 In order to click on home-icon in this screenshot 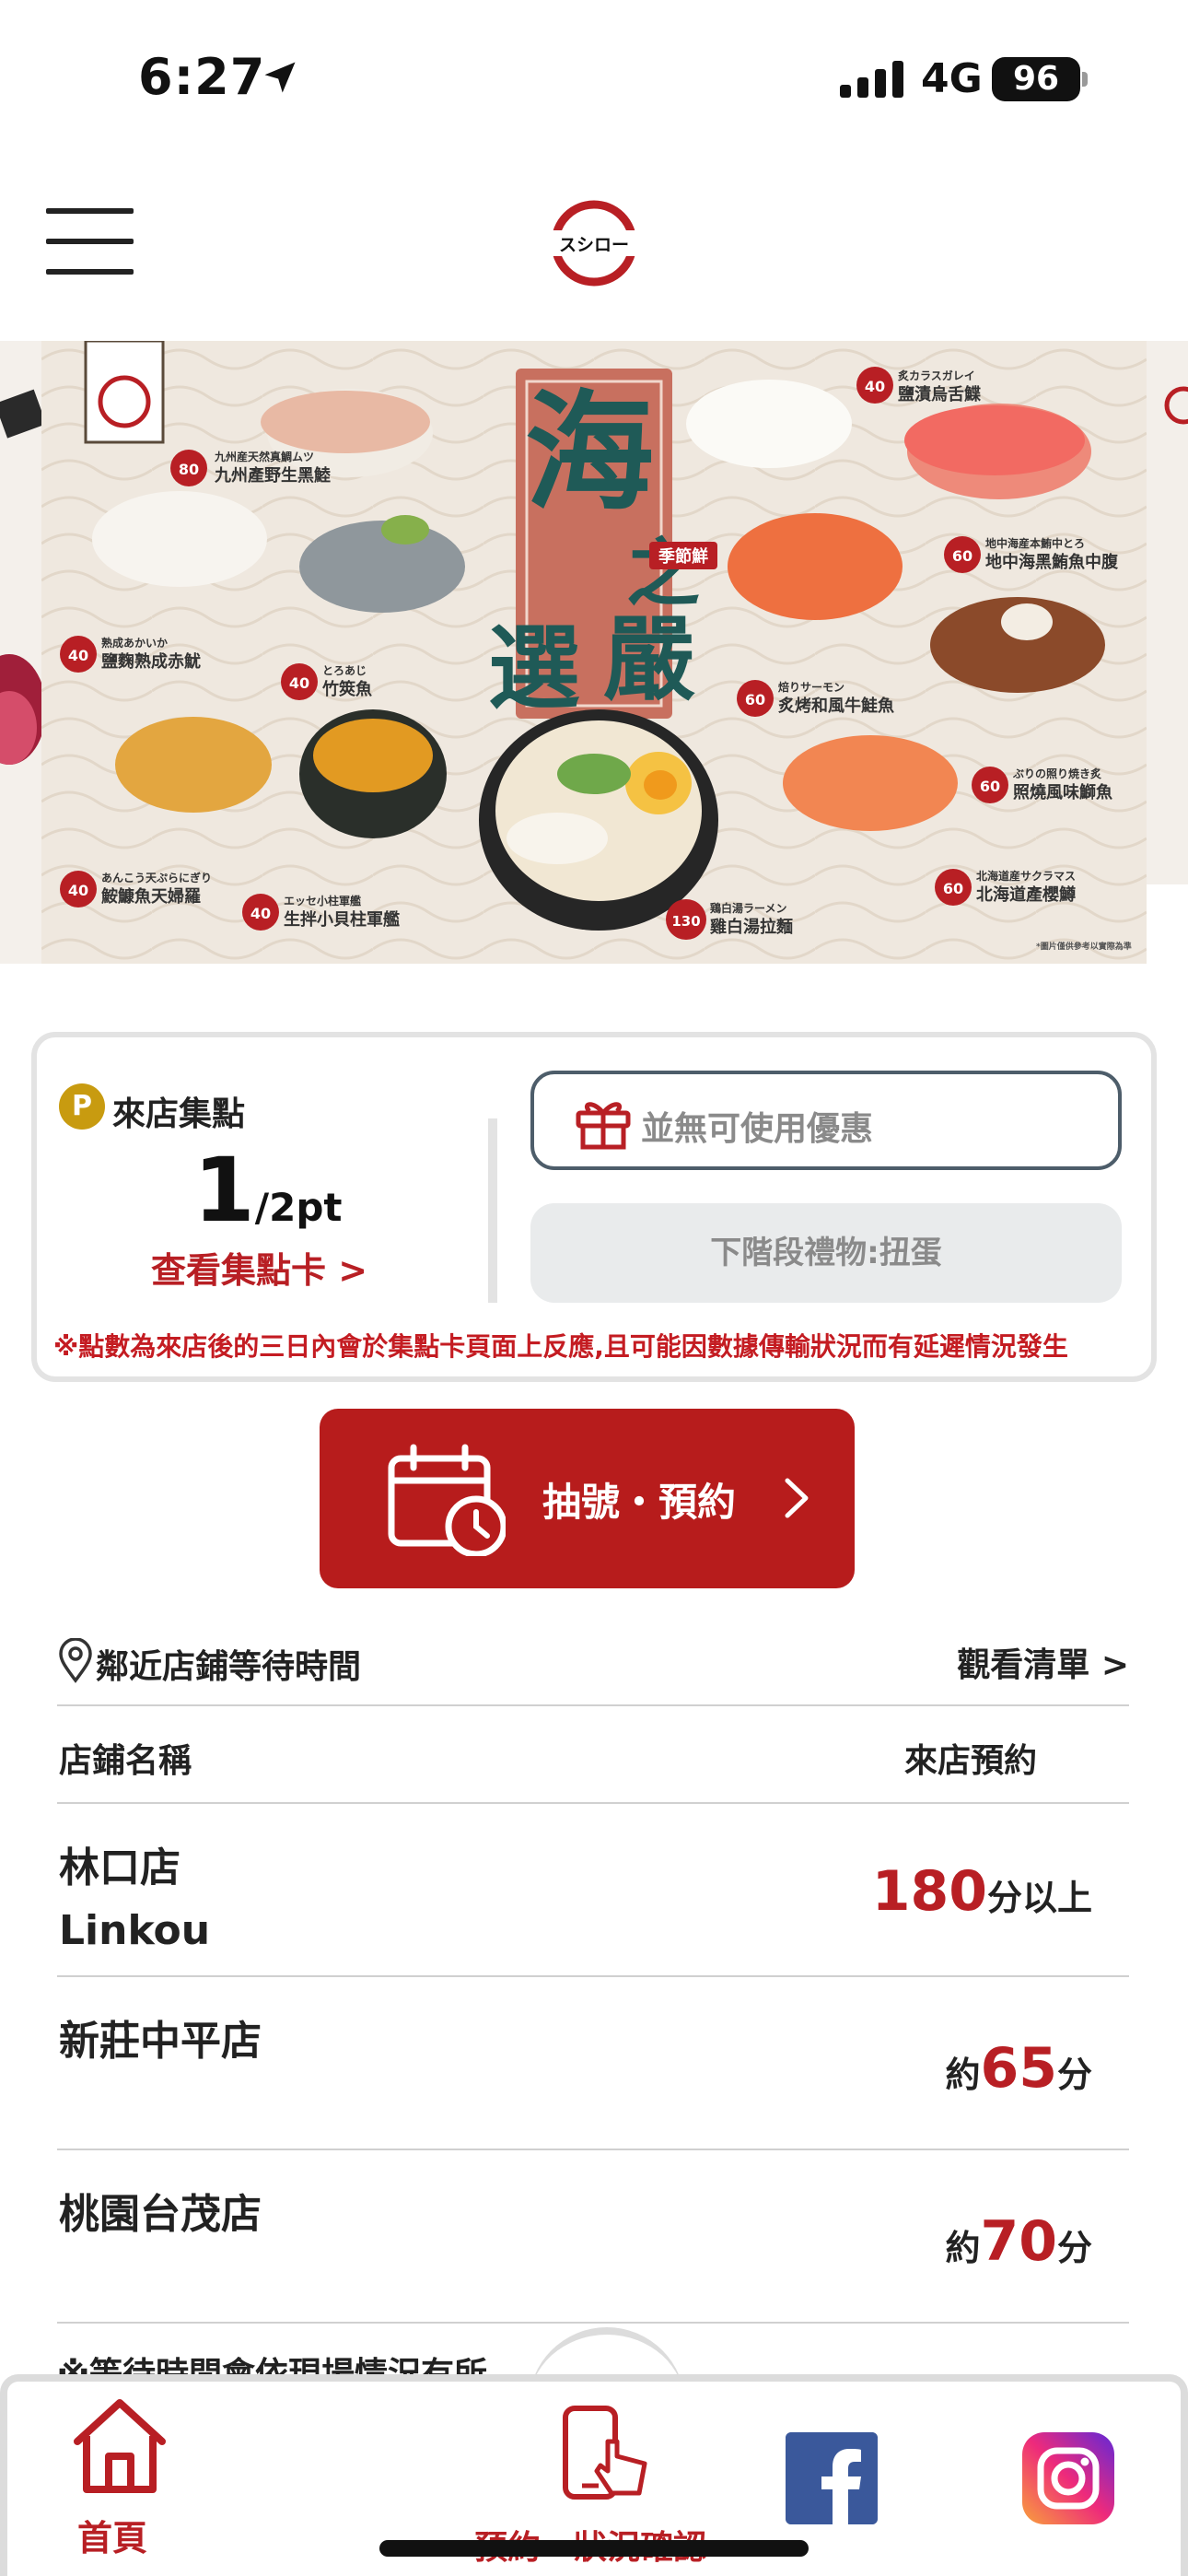, I will do `click(119, 2446)`.